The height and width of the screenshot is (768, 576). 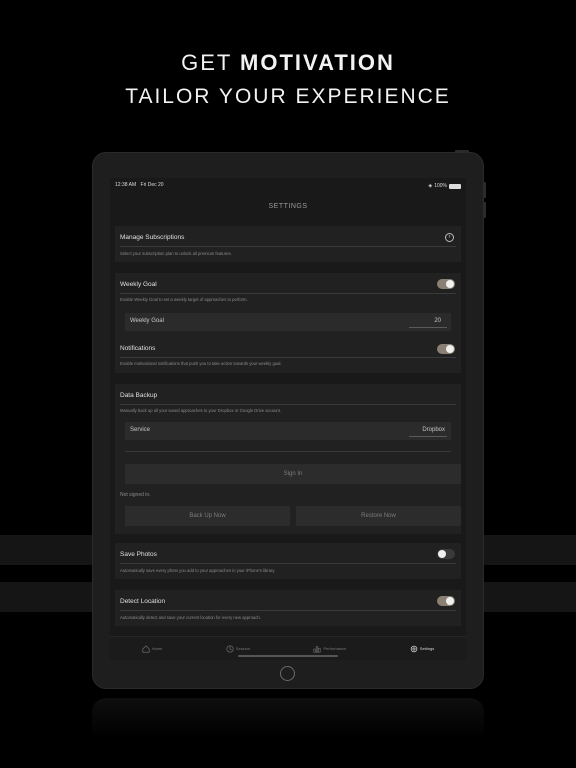 What do you see at coordinates (288, 718) in the screenshot?
I see `device-reflection` at bounding box center [288, 718].